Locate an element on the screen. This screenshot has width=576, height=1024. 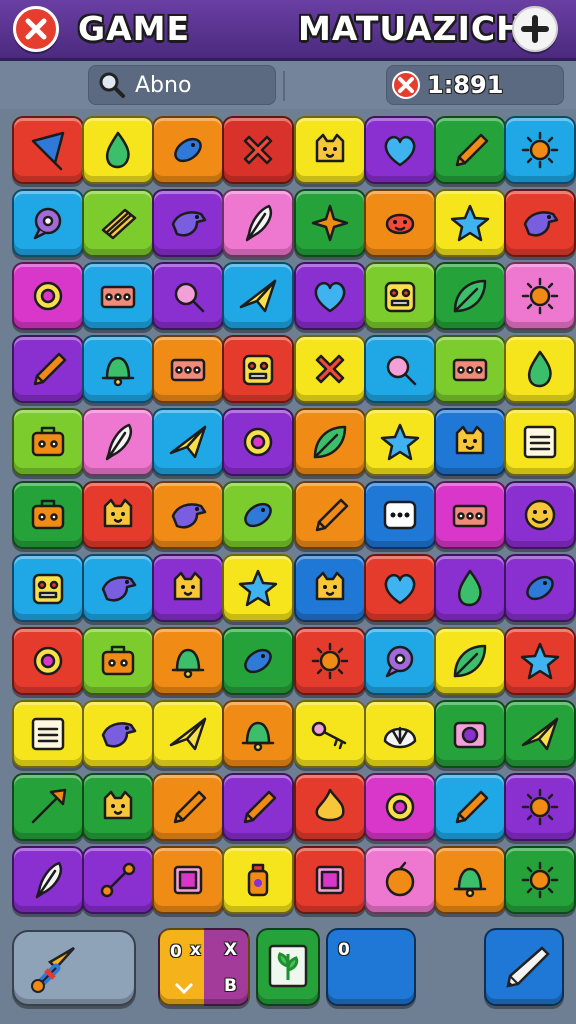
empty-slot-button: 0 is located at coordinates (371, 967).